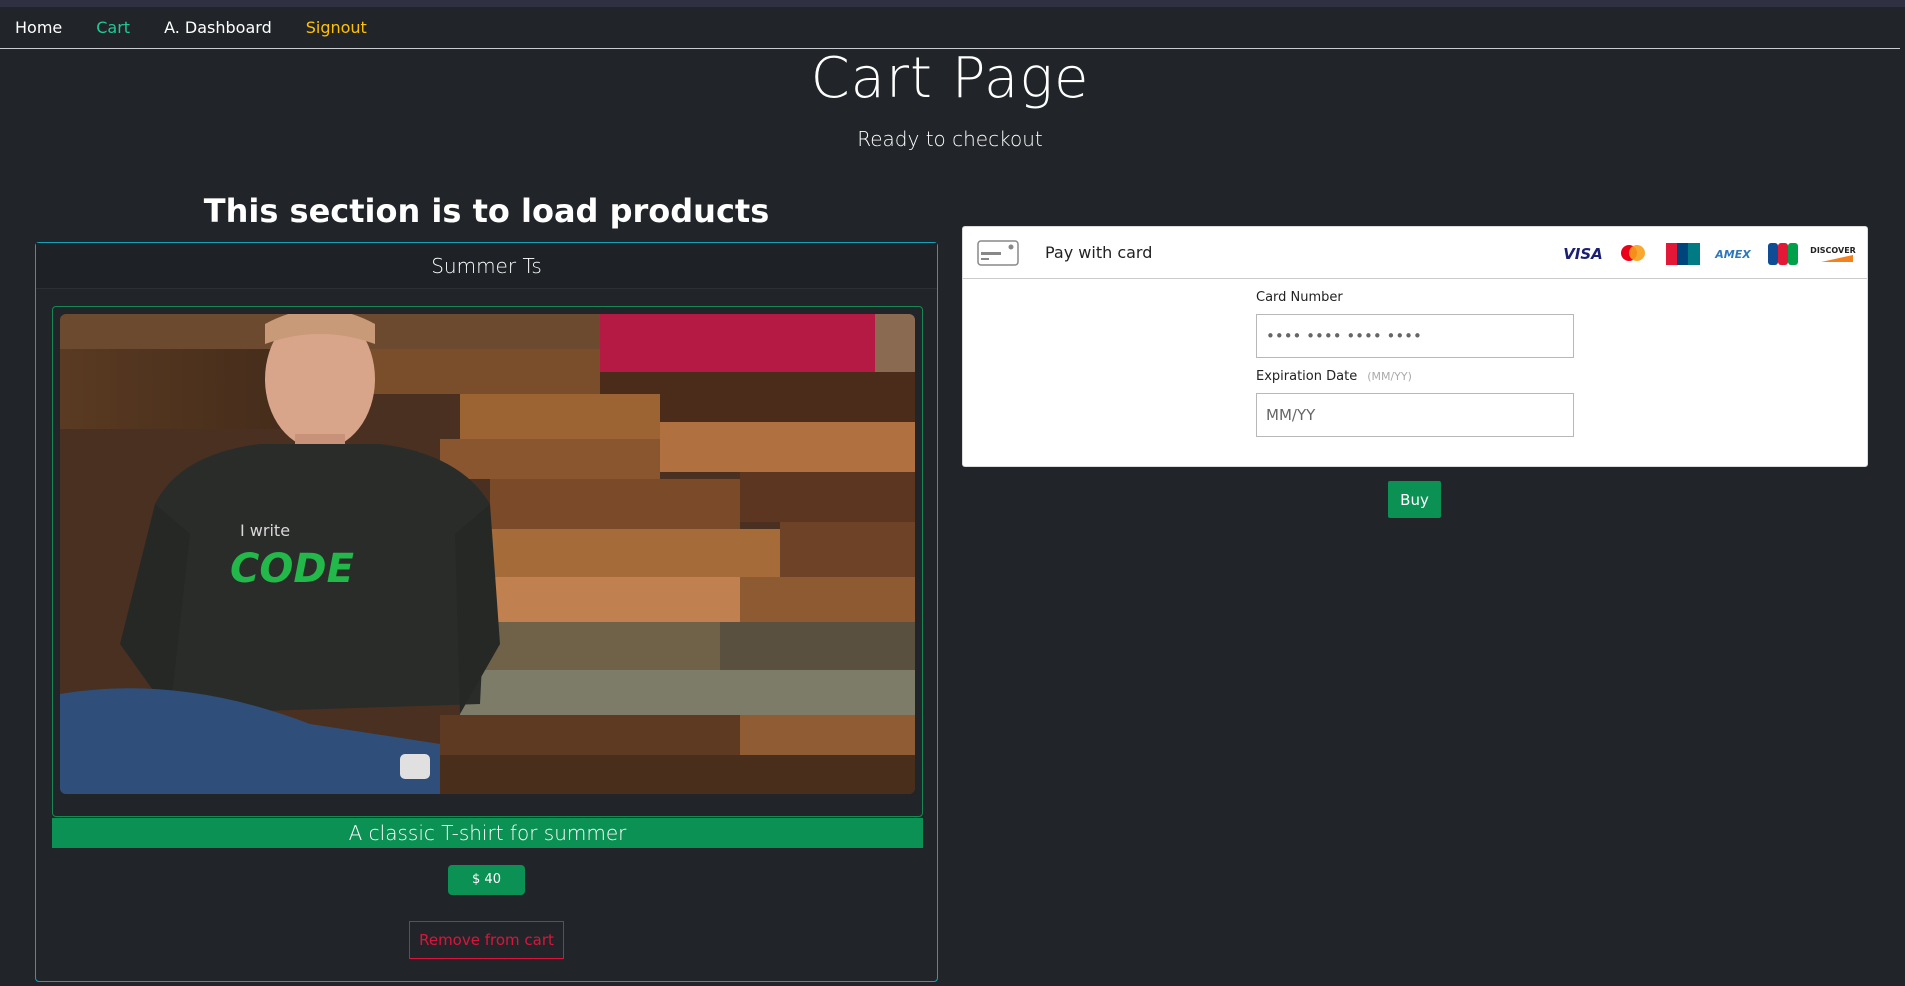  What do you see at coordinates (486, 940) in the screenshot?
I see `remove-from-cart-button: Remove from cart` at bounding box center [486, 940].